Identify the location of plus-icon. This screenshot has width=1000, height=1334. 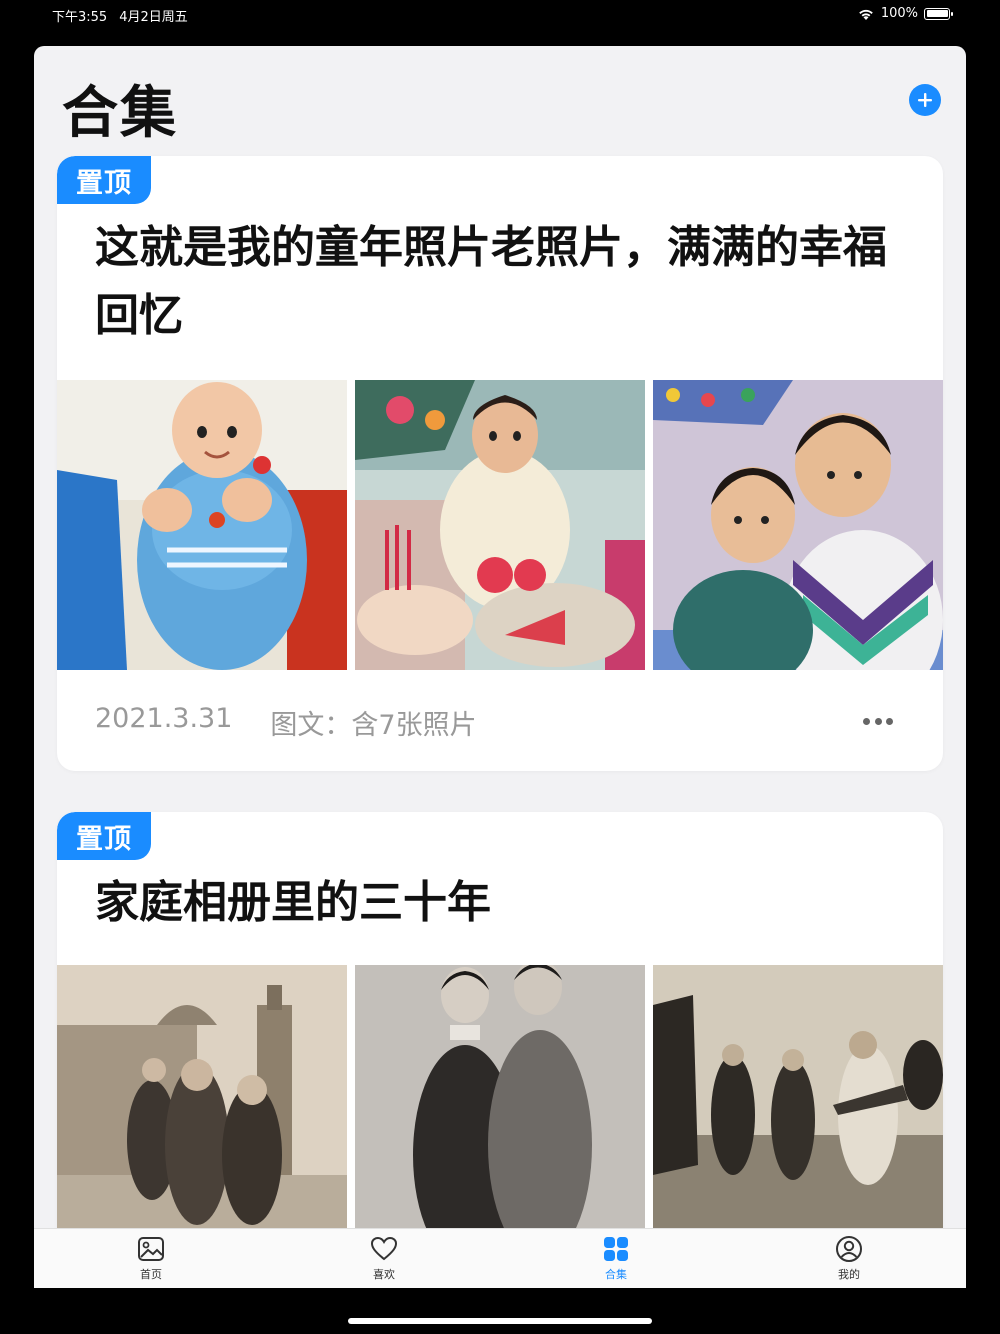
(925, 100).